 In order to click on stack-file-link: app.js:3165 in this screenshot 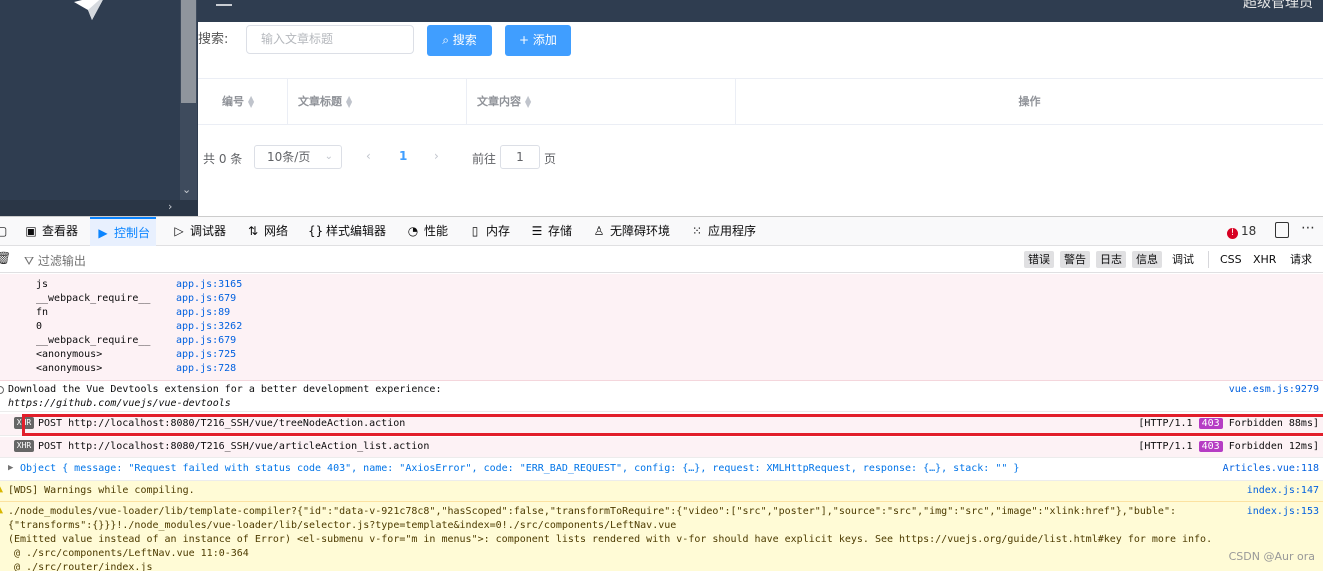, I will do `click(209, 285)`.